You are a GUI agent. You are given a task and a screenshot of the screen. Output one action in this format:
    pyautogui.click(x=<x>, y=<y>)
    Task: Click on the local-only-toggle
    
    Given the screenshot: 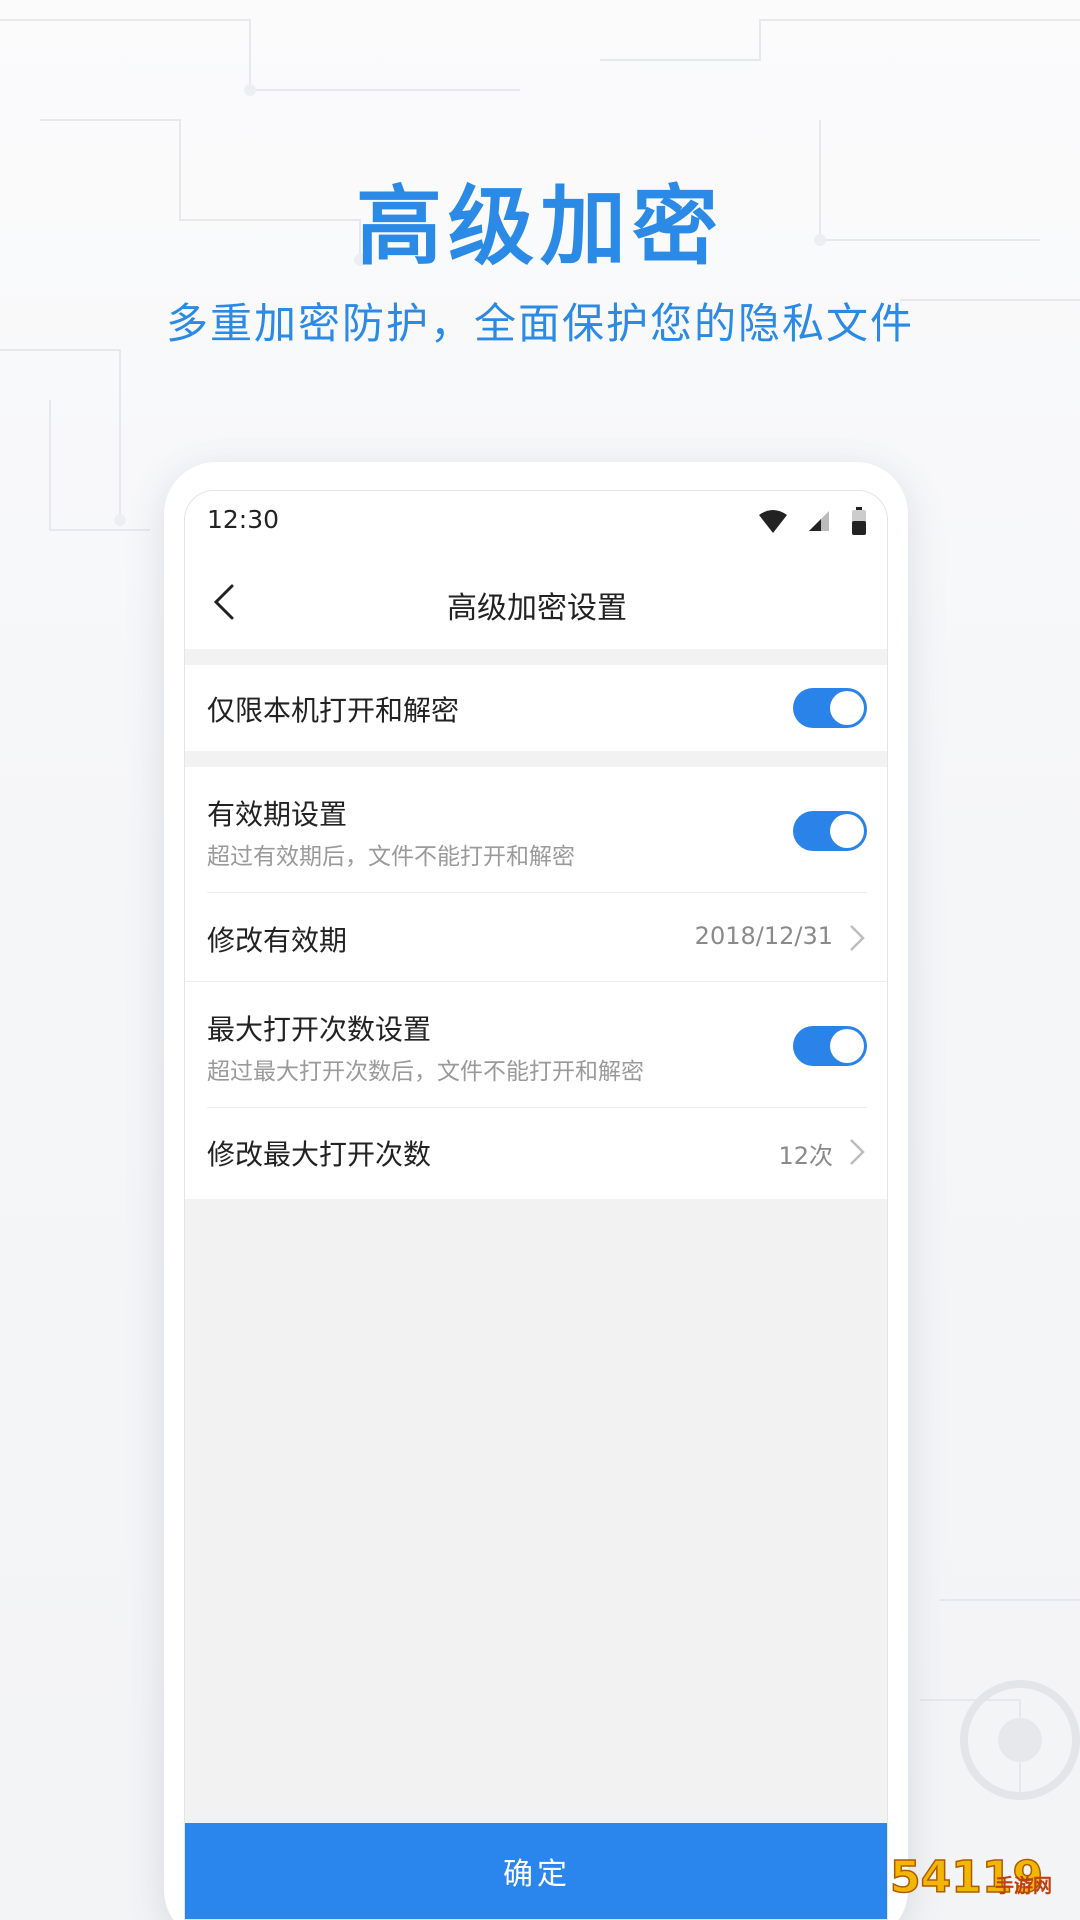 What is the action you would take?
    pyautogui.click(x=830, y=708)
    